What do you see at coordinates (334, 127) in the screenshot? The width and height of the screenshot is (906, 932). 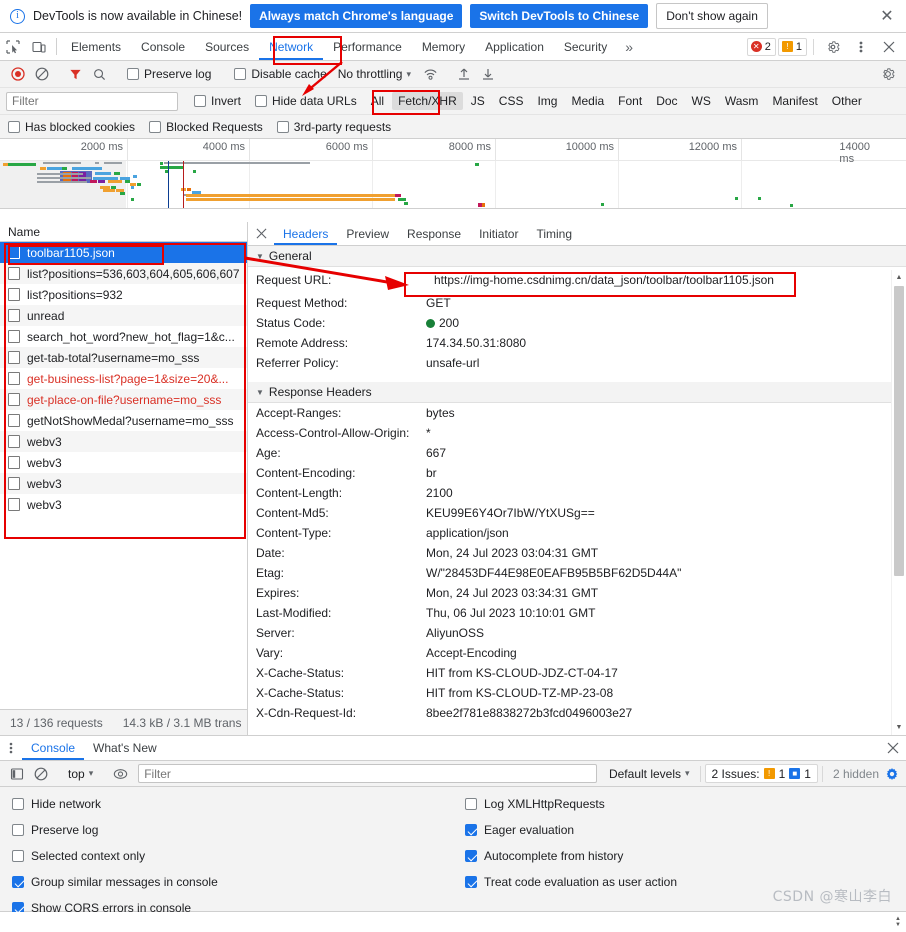 I see `third-party-requests-checkbox: 3rd-party requests` at bounding box center [334, 127].